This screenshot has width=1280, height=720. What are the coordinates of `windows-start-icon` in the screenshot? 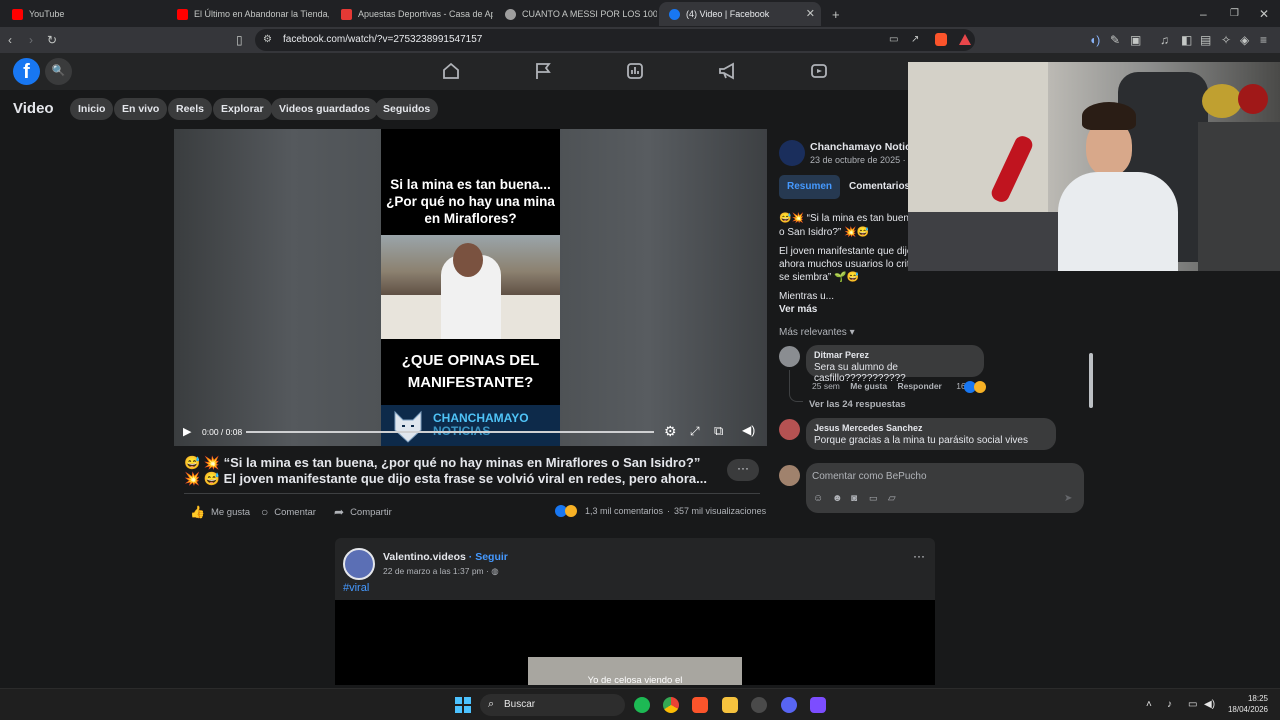 It's located at (463, 705).